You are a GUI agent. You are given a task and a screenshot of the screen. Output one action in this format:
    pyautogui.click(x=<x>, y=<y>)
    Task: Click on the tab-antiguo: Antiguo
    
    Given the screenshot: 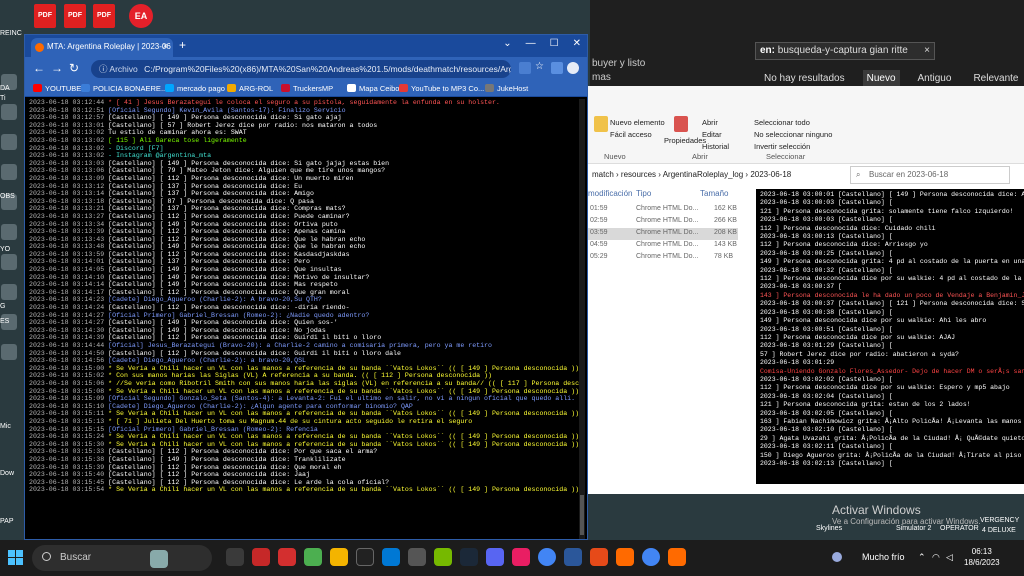 What is the action you would take?
    pyautogui.click(x=935, y=78)
    